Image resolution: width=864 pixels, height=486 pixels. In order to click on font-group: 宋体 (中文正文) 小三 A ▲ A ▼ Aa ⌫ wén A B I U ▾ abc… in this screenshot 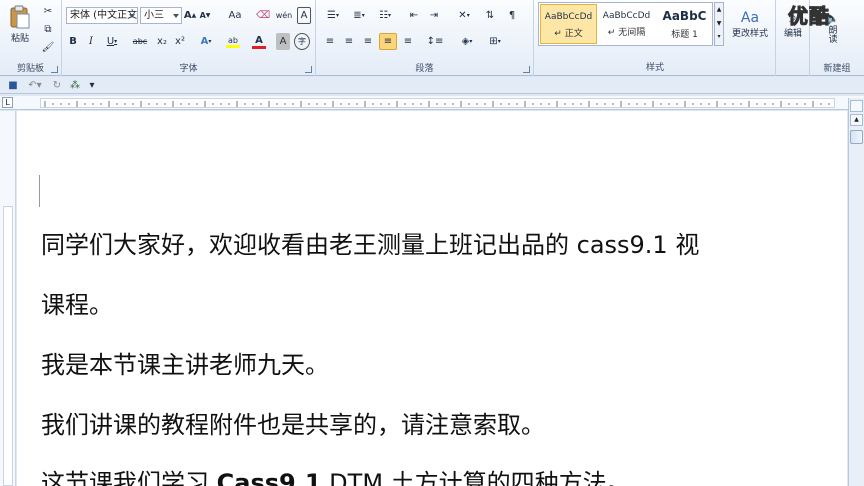, I will do `click(189, 38)`.